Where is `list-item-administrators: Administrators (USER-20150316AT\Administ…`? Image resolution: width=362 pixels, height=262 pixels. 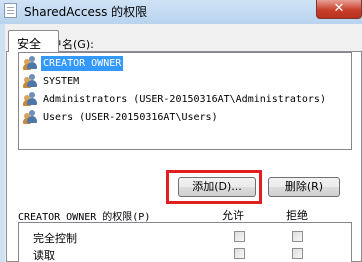 list-item-administrators: Administrators (USER-20150316AT\Administ… is located at coordinates (185, 99).